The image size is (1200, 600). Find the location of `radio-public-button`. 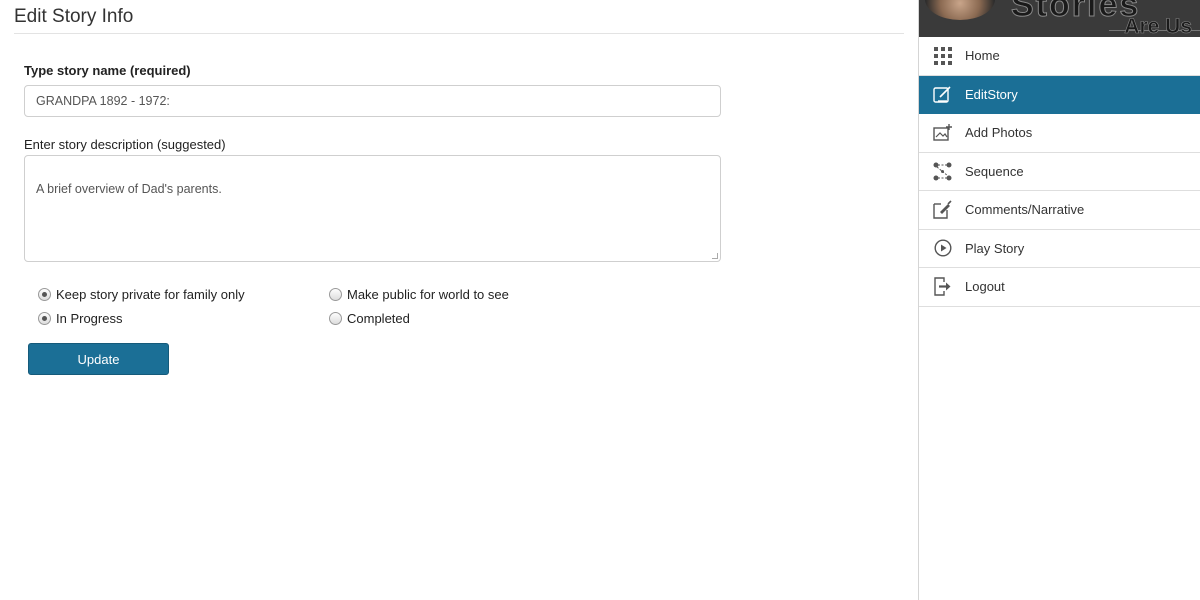

radio-public-button is located at coordinates (335, 294).